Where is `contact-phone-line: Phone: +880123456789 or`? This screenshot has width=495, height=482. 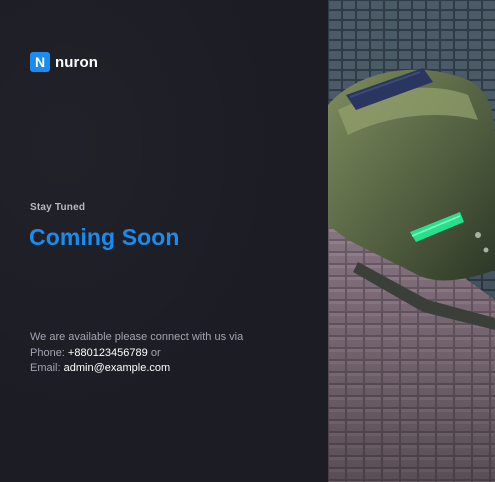 contact-phone-line: Phone: +880123456789 or is located at coordinates (136, 354).